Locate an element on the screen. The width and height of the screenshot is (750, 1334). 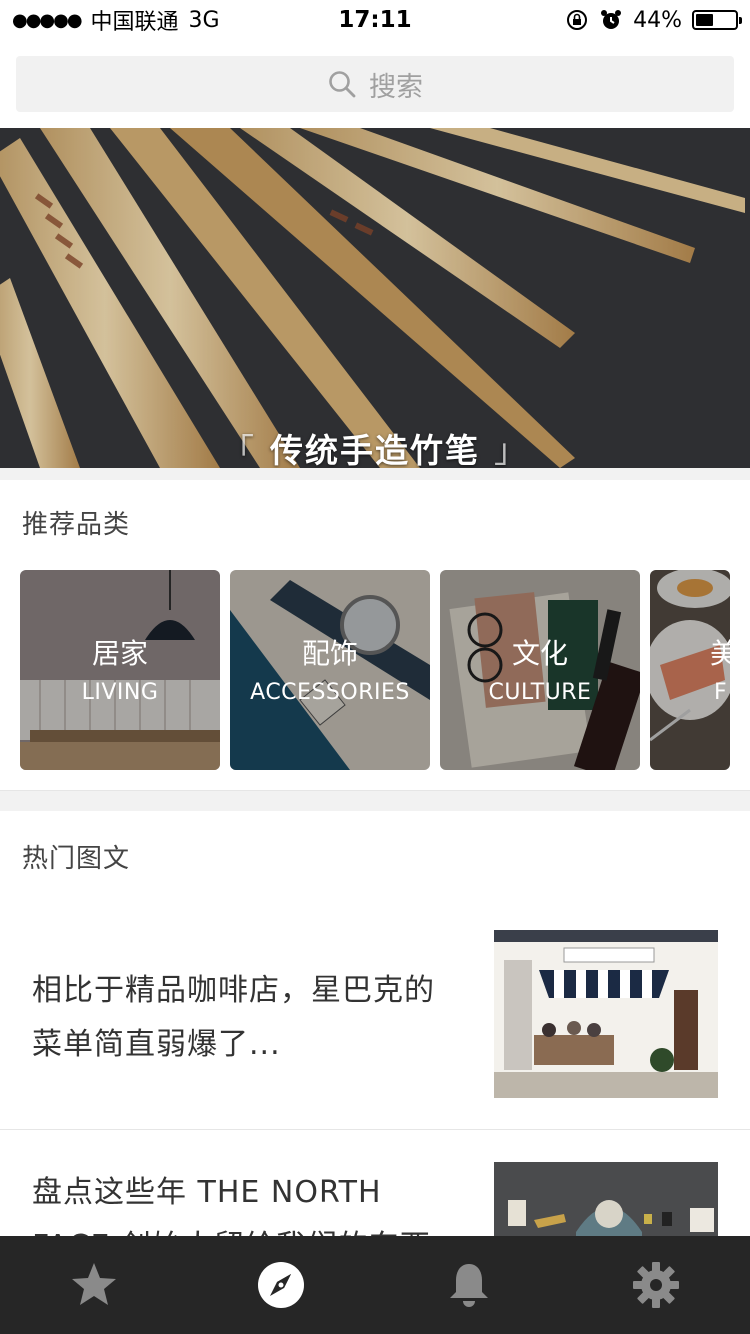
cafe-image is located at coordinates (606, 1014).